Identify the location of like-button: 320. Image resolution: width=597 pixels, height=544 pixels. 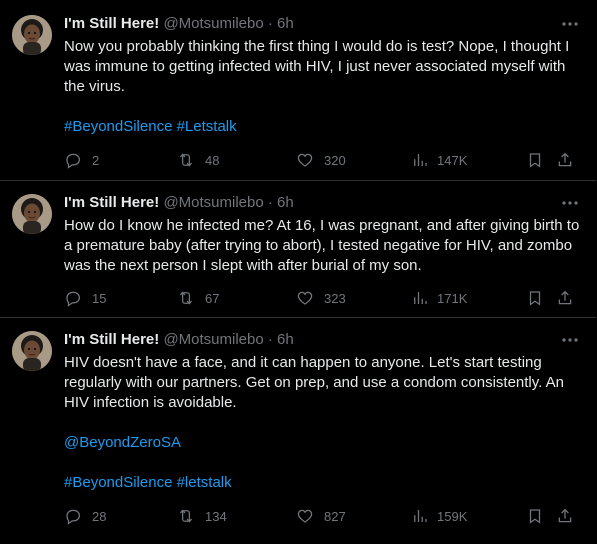
(321, 160).